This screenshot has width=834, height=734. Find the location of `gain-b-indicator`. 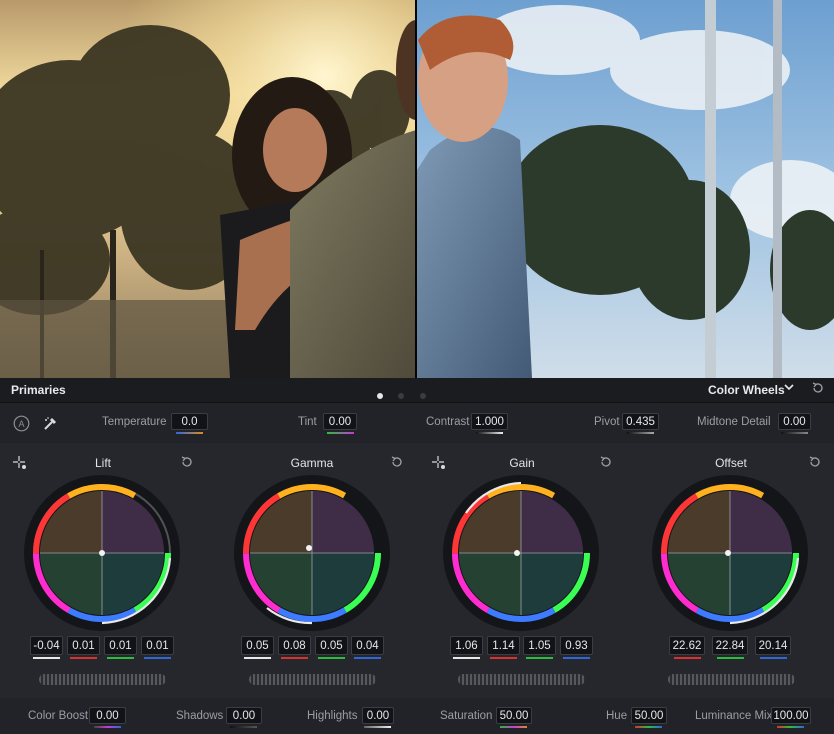

gain-b-indicator is located at coordinates (576, 658).